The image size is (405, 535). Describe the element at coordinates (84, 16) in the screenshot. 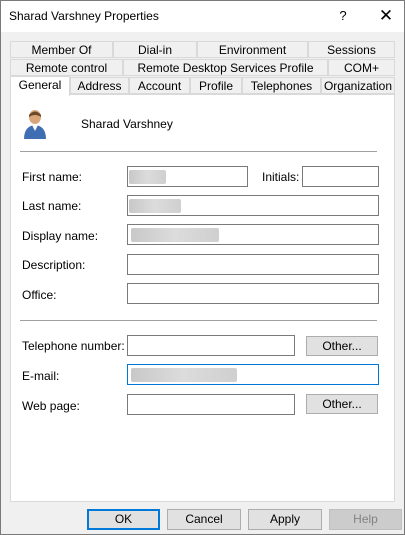

I see `window-title: Sharad Varshney Properties` at that location.